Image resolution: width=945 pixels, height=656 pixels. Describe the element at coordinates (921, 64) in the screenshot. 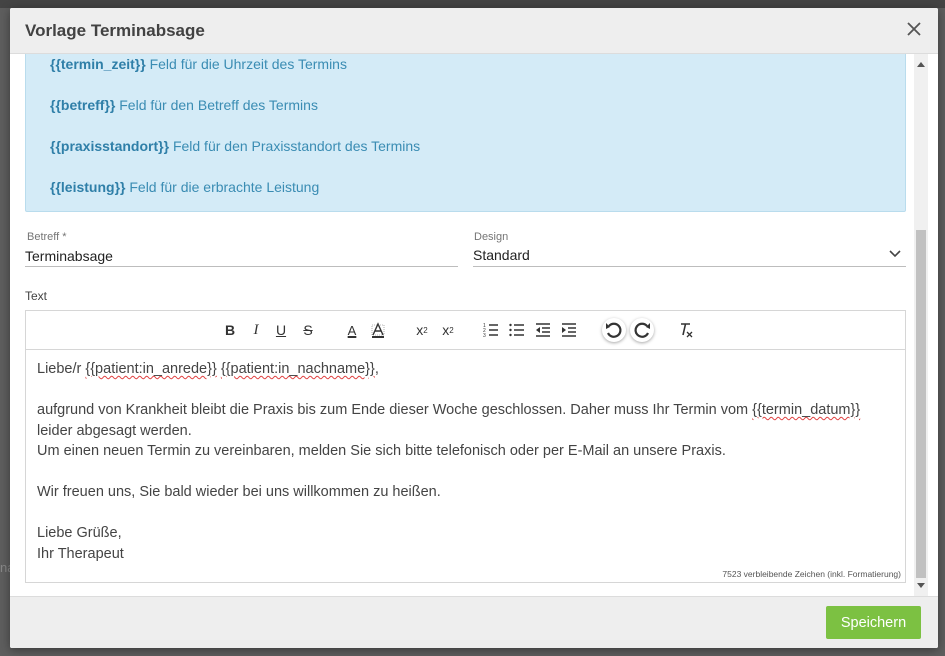

I see `scroll-up-icon` at that location.